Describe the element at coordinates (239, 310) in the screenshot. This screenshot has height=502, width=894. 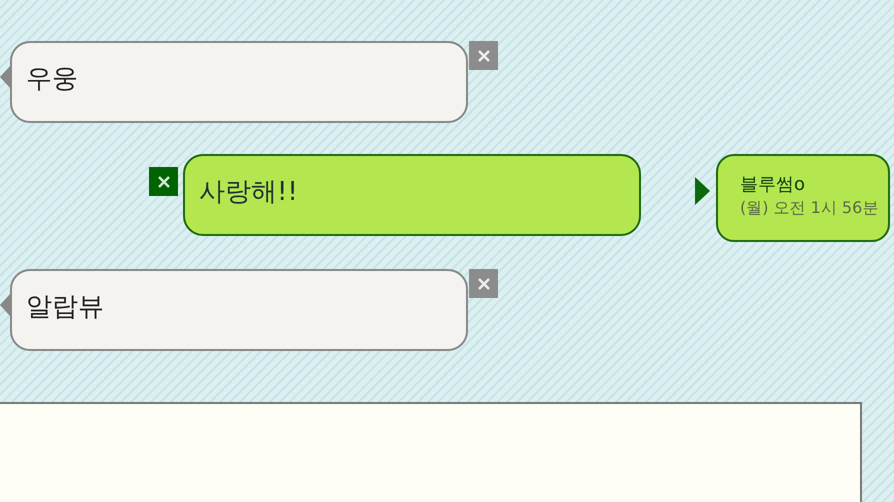
I see `message-bubble: 알랍뷰` at that location.